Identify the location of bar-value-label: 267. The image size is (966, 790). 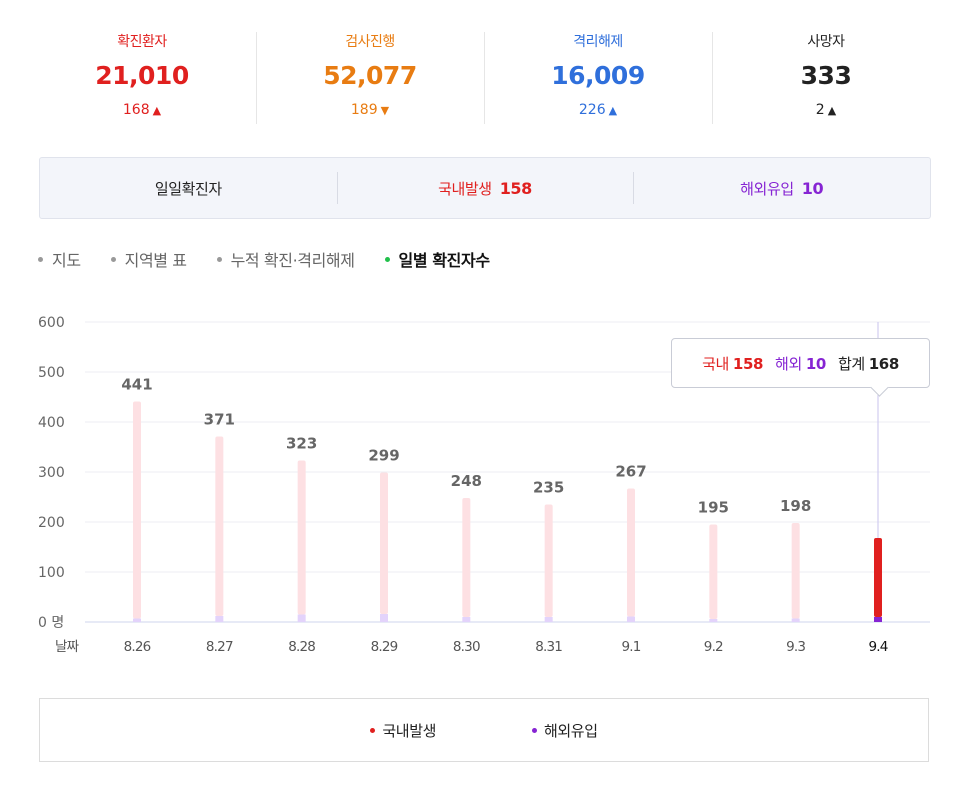
(630, 472).